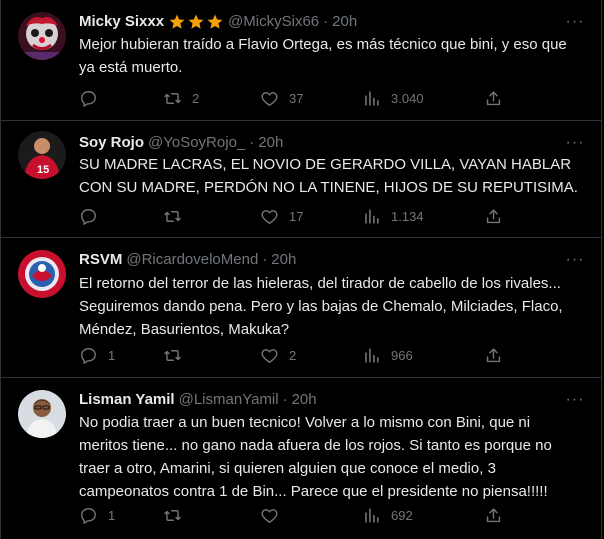 The height and width of the screenshot is (539, 604). I want to click on retweet-button: 2, so click(181, 98).